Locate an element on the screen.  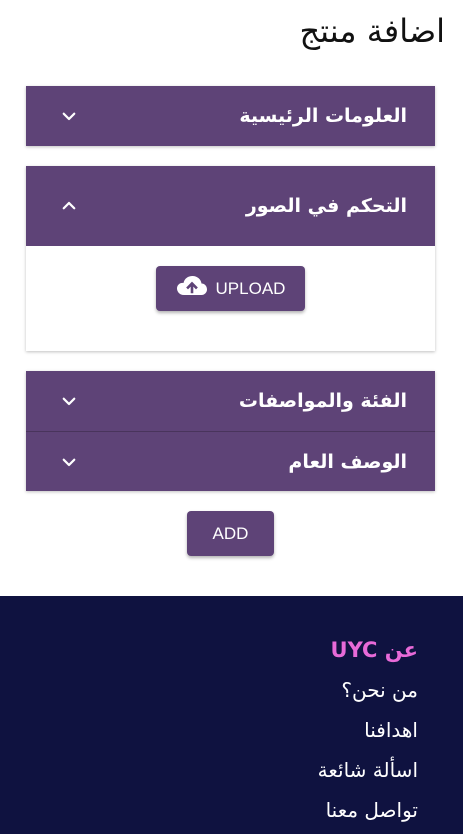
add-button: ADD is located at coordinates (230, 533).